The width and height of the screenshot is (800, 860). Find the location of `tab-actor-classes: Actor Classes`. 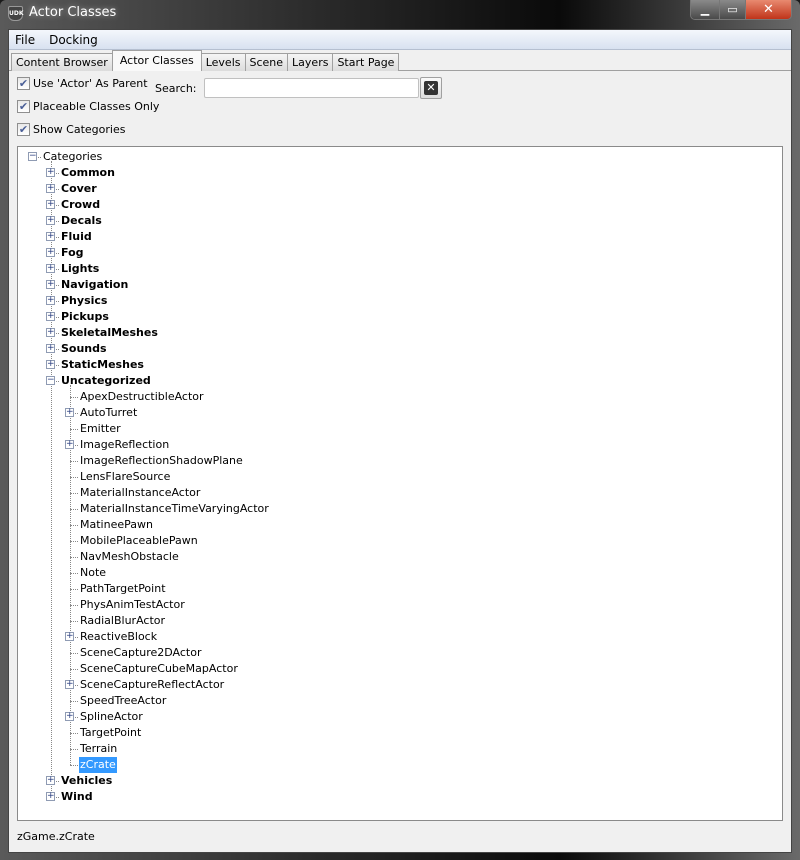

tab-actor-classes: Actor Classes is located at coordinates (156, 60).